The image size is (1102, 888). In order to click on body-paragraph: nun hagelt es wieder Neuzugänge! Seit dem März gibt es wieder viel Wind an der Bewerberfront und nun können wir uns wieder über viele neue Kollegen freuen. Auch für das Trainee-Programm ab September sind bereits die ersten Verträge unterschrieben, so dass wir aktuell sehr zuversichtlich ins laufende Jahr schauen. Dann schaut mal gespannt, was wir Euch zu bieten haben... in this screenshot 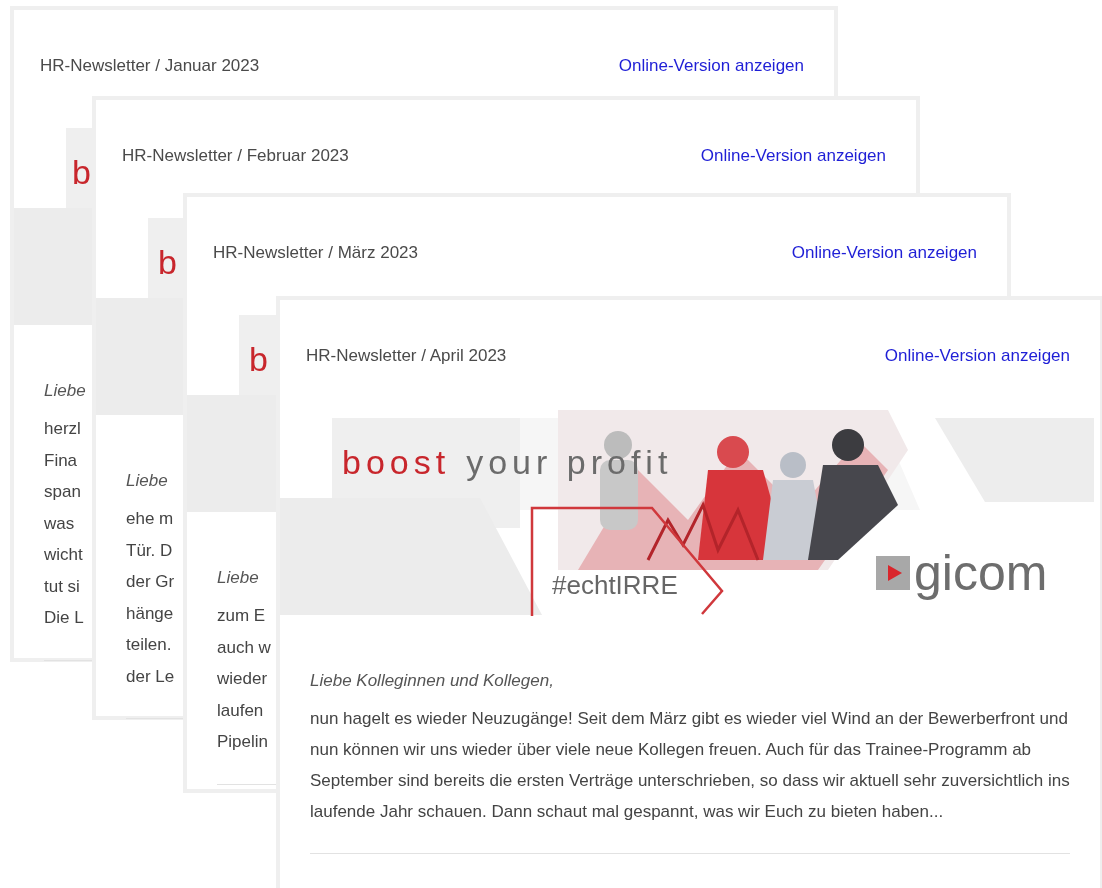, I will do `click(690, 765)`.